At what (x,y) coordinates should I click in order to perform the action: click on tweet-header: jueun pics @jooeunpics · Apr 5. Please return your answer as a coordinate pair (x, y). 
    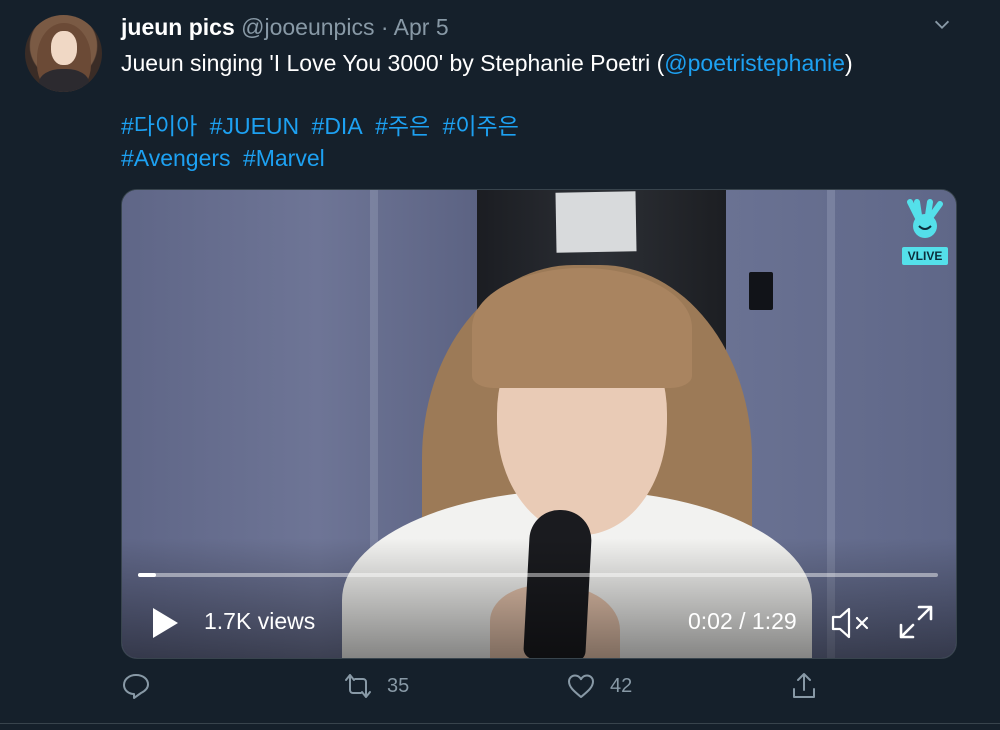
    Looking at the image, I should click on (285, 27).